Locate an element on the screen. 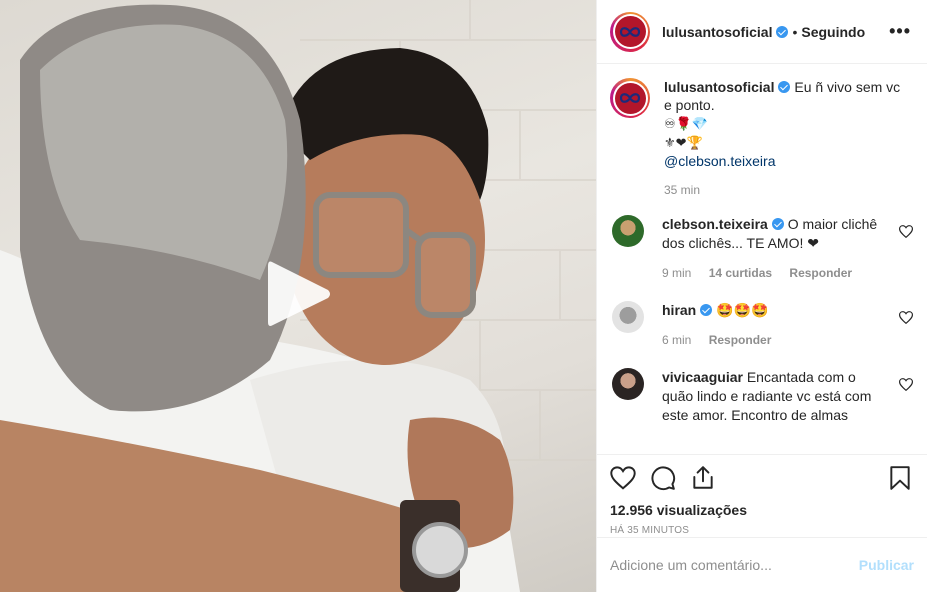  comment-time: 9 min is located at coordinates (676, 273).